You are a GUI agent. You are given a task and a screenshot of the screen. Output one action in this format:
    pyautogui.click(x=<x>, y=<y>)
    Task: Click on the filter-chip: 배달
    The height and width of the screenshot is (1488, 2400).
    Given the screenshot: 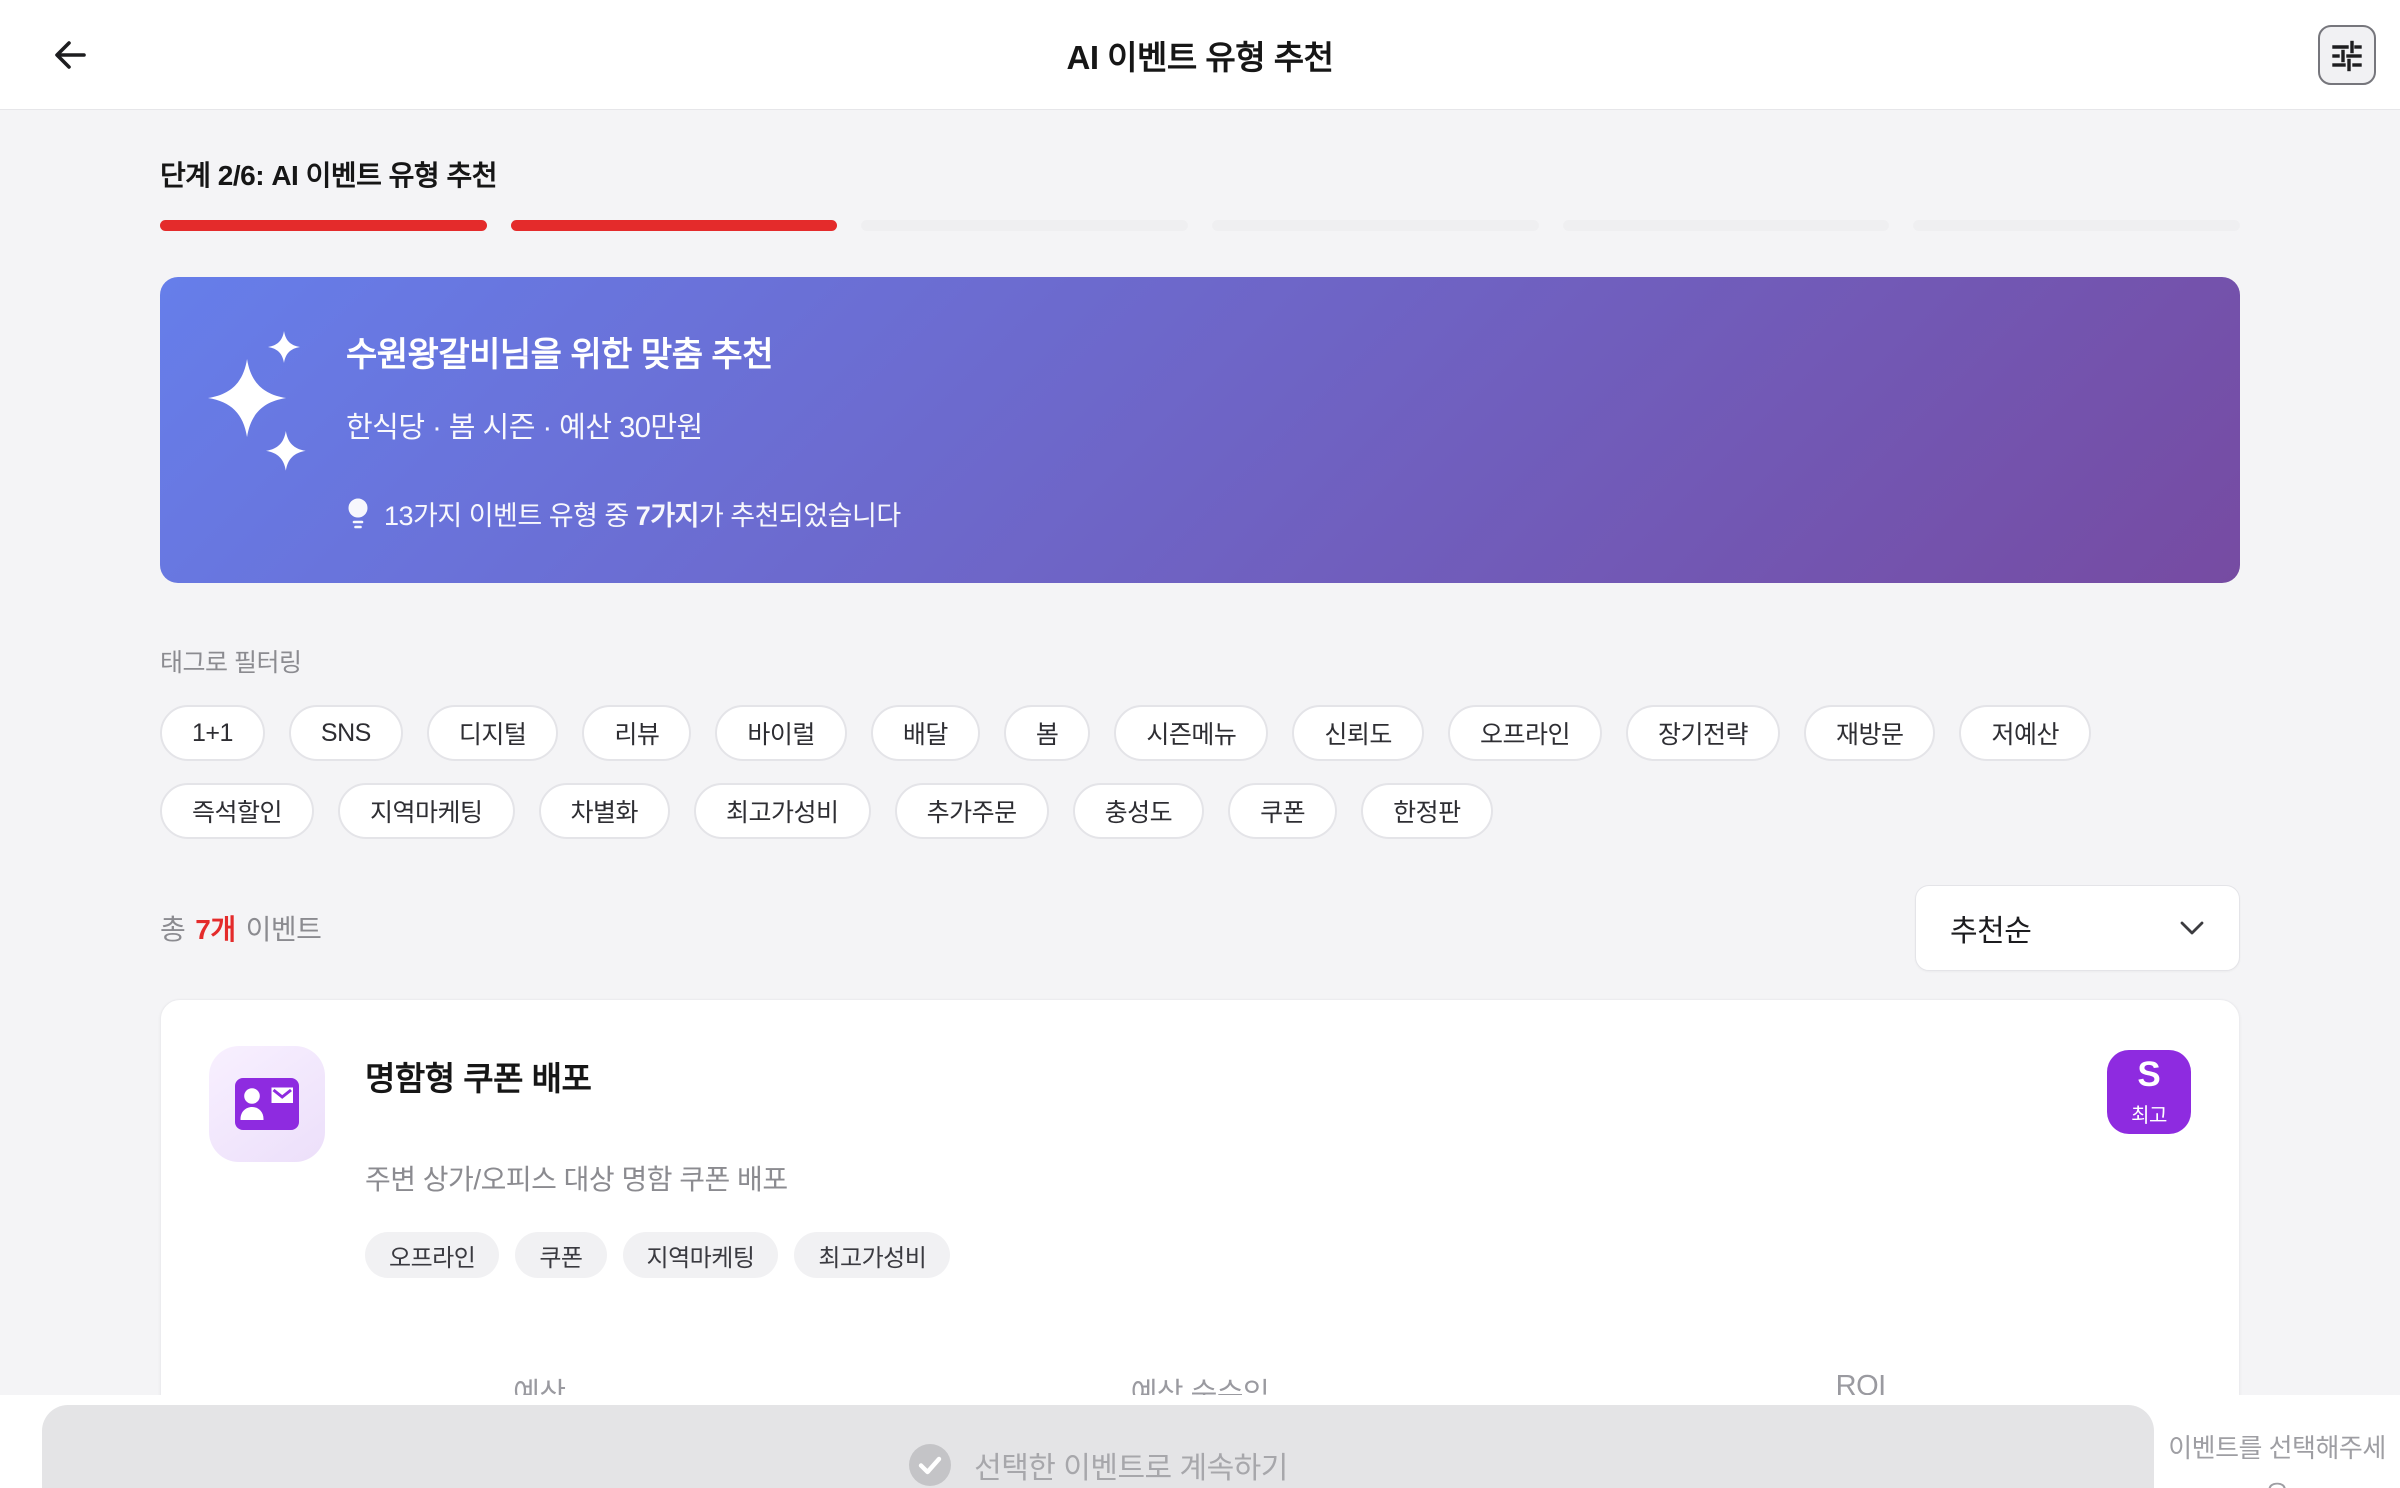 What is the action you would take?
    pyautogui.click(x=925, y=733)
    